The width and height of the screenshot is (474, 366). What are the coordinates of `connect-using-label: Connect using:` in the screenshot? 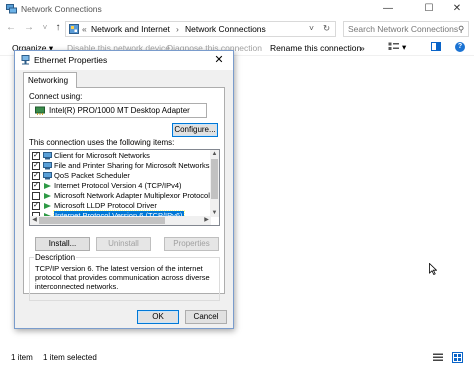 It's located at (56, 96).